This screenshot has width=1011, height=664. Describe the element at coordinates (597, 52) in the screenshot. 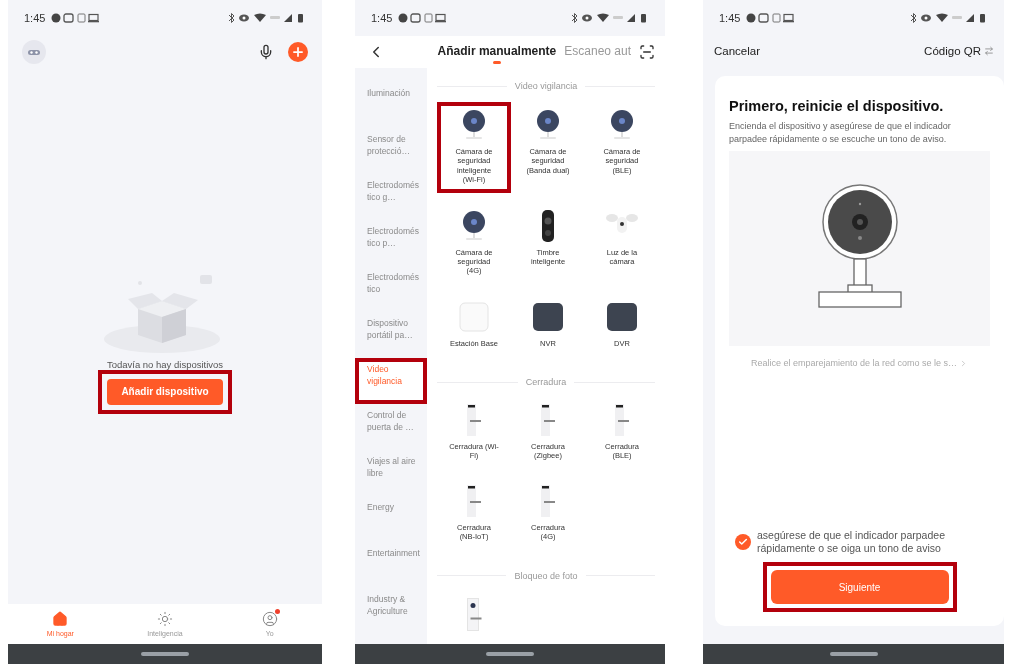

I see `header-tab: Escaneo aut` at that location.